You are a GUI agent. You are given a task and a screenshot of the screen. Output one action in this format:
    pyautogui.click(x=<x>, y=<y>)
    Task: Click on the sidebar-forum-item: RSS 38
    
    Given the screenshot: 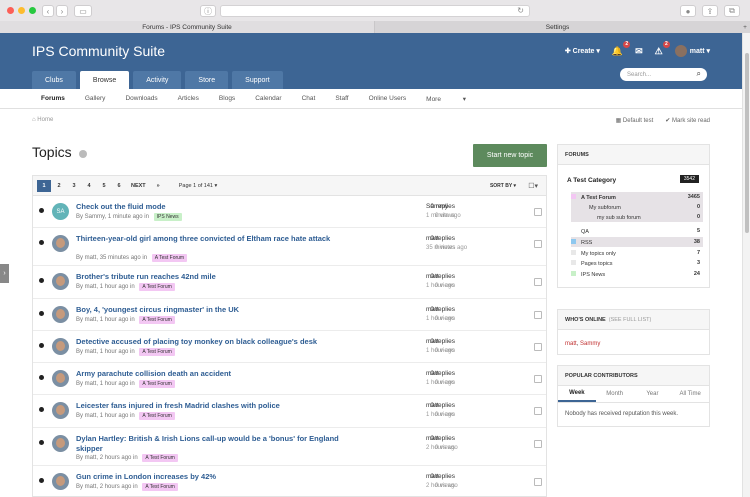 What is the action you would take?
    pyautogui.click(x=637, y=242)
    